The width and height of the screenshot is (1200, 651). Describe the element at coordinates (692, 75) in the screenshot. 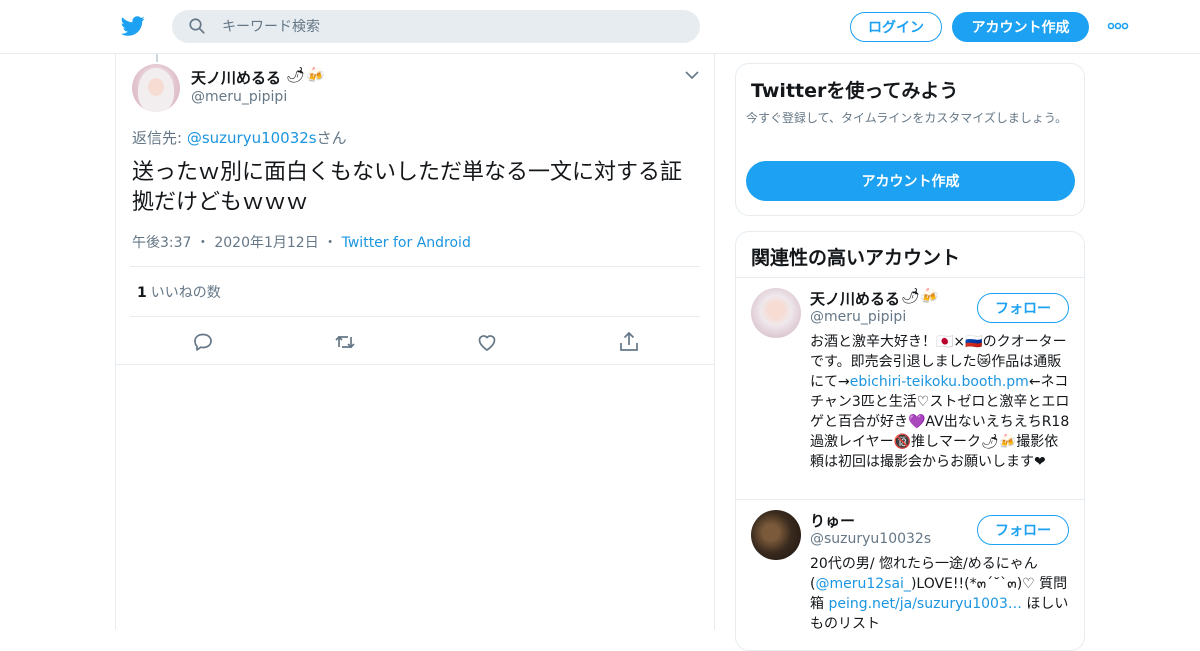

I see `chevron-down-icon` at that location.